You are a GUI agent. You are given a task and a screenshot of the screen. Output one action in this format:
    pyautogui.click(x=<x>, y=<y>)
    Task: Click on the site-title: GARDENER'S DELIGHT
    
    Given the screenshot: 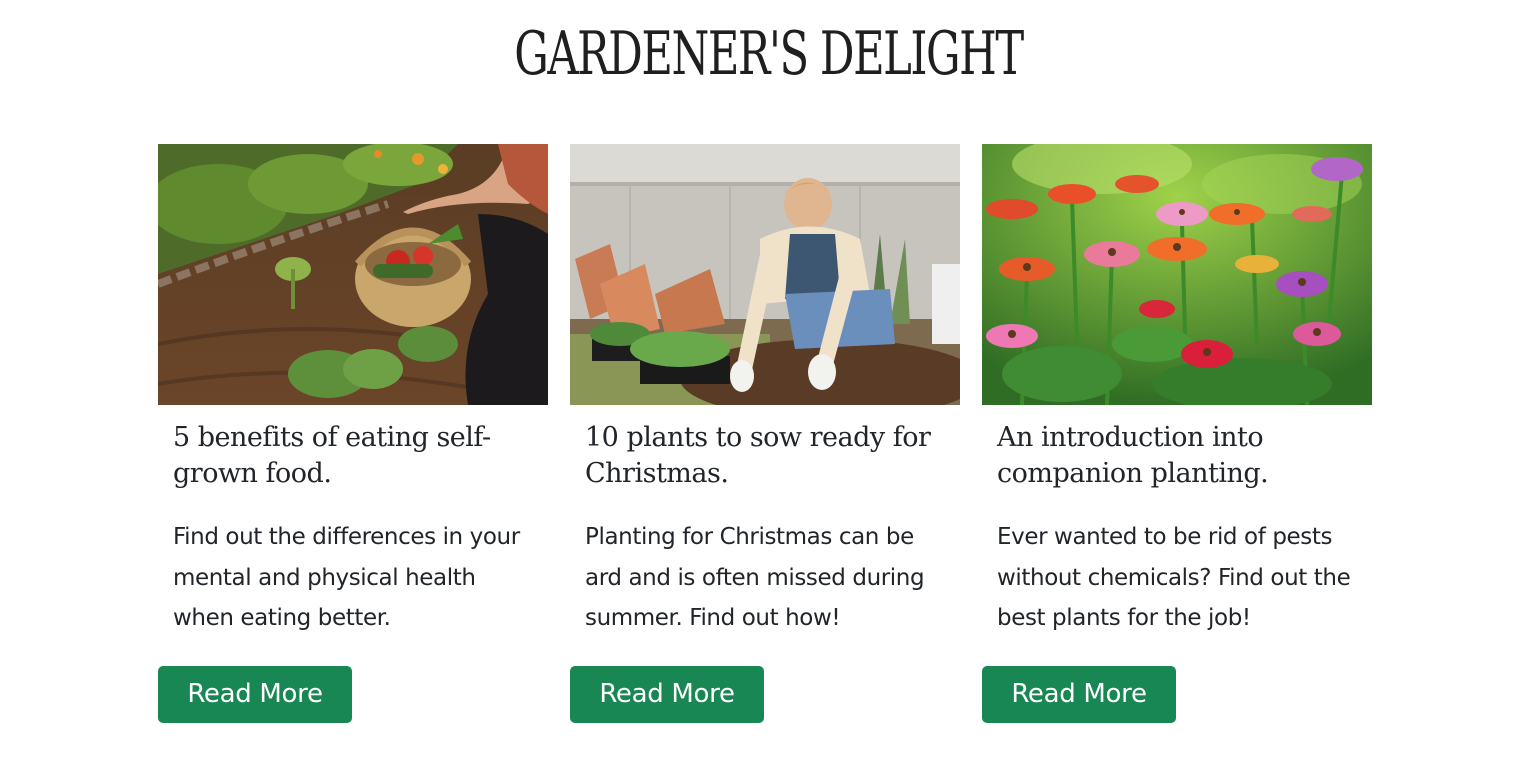 What is the action you would take?
    pyautogui.click(x=769, y=54)
    